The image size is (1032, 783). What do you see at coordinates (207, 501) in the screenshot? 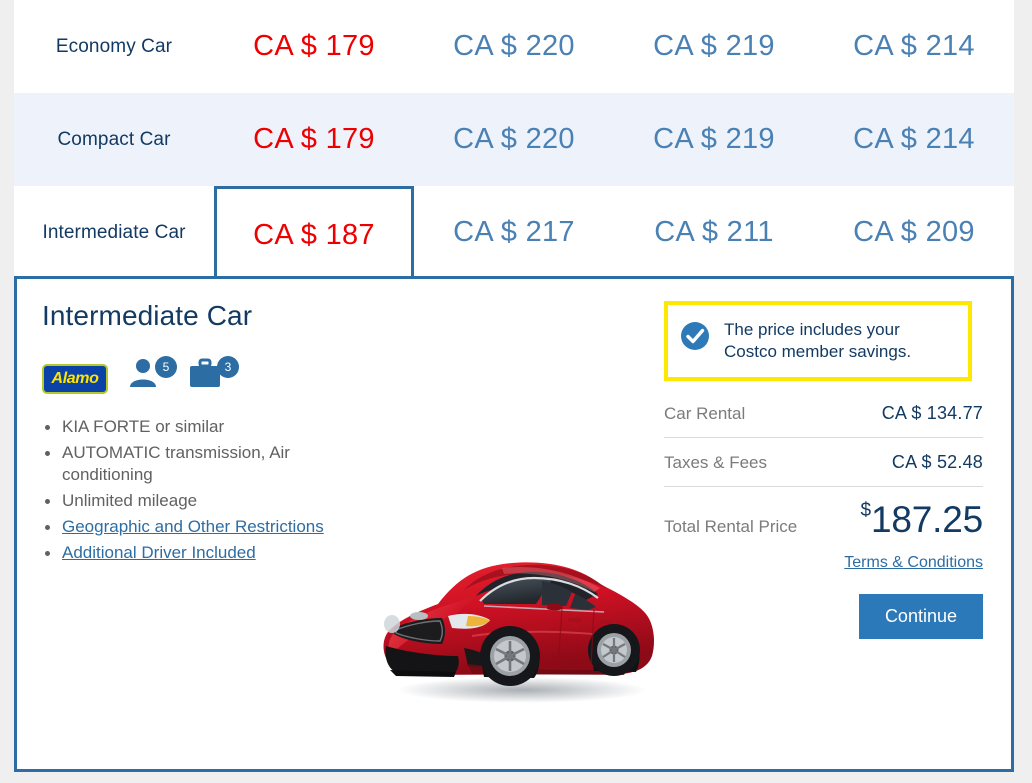
I see `list-item-mileage: Unlimited mileage` at bounding box center [207, 501].